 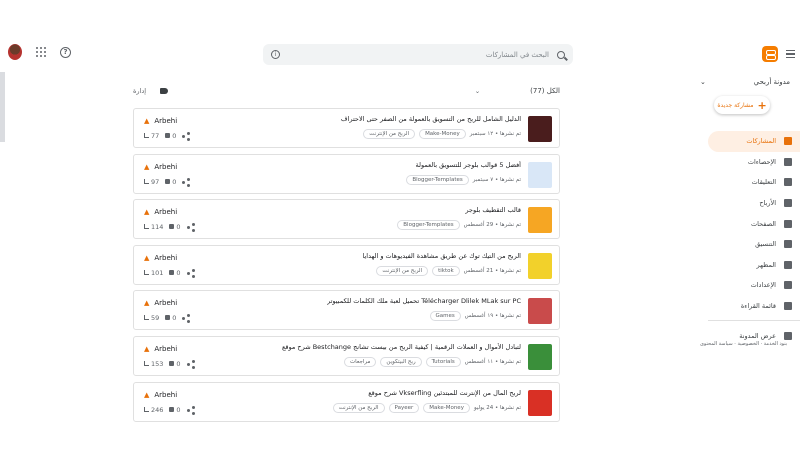 What do you see at coordinates (763, 182) in the screenshot?
I see `sidebar-item-label: التعليقات` at bounding box center [763, 182].